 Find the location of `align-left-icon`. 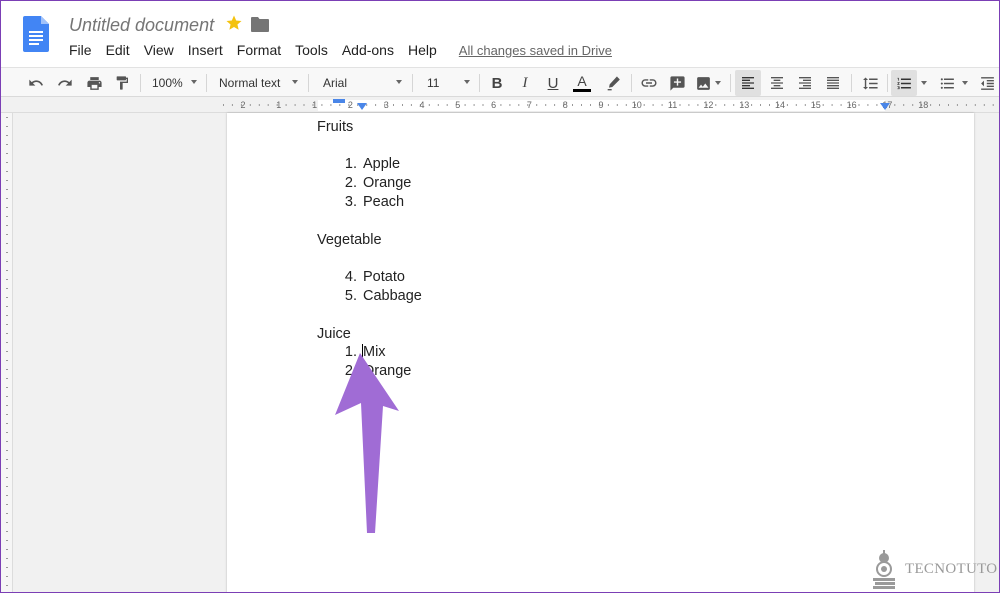

align-left-icon is located at coordinates (748, 83).